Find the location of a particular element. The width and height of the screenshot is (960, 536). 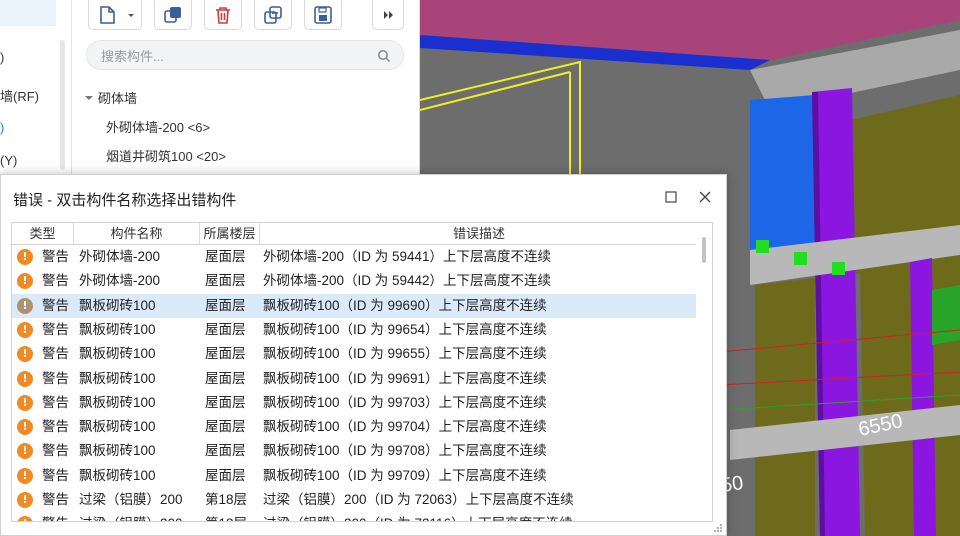

cell-description: 飘板砌砖100（ID 为 99691）上下层高度不连续 is located at coordinates (405, 378).